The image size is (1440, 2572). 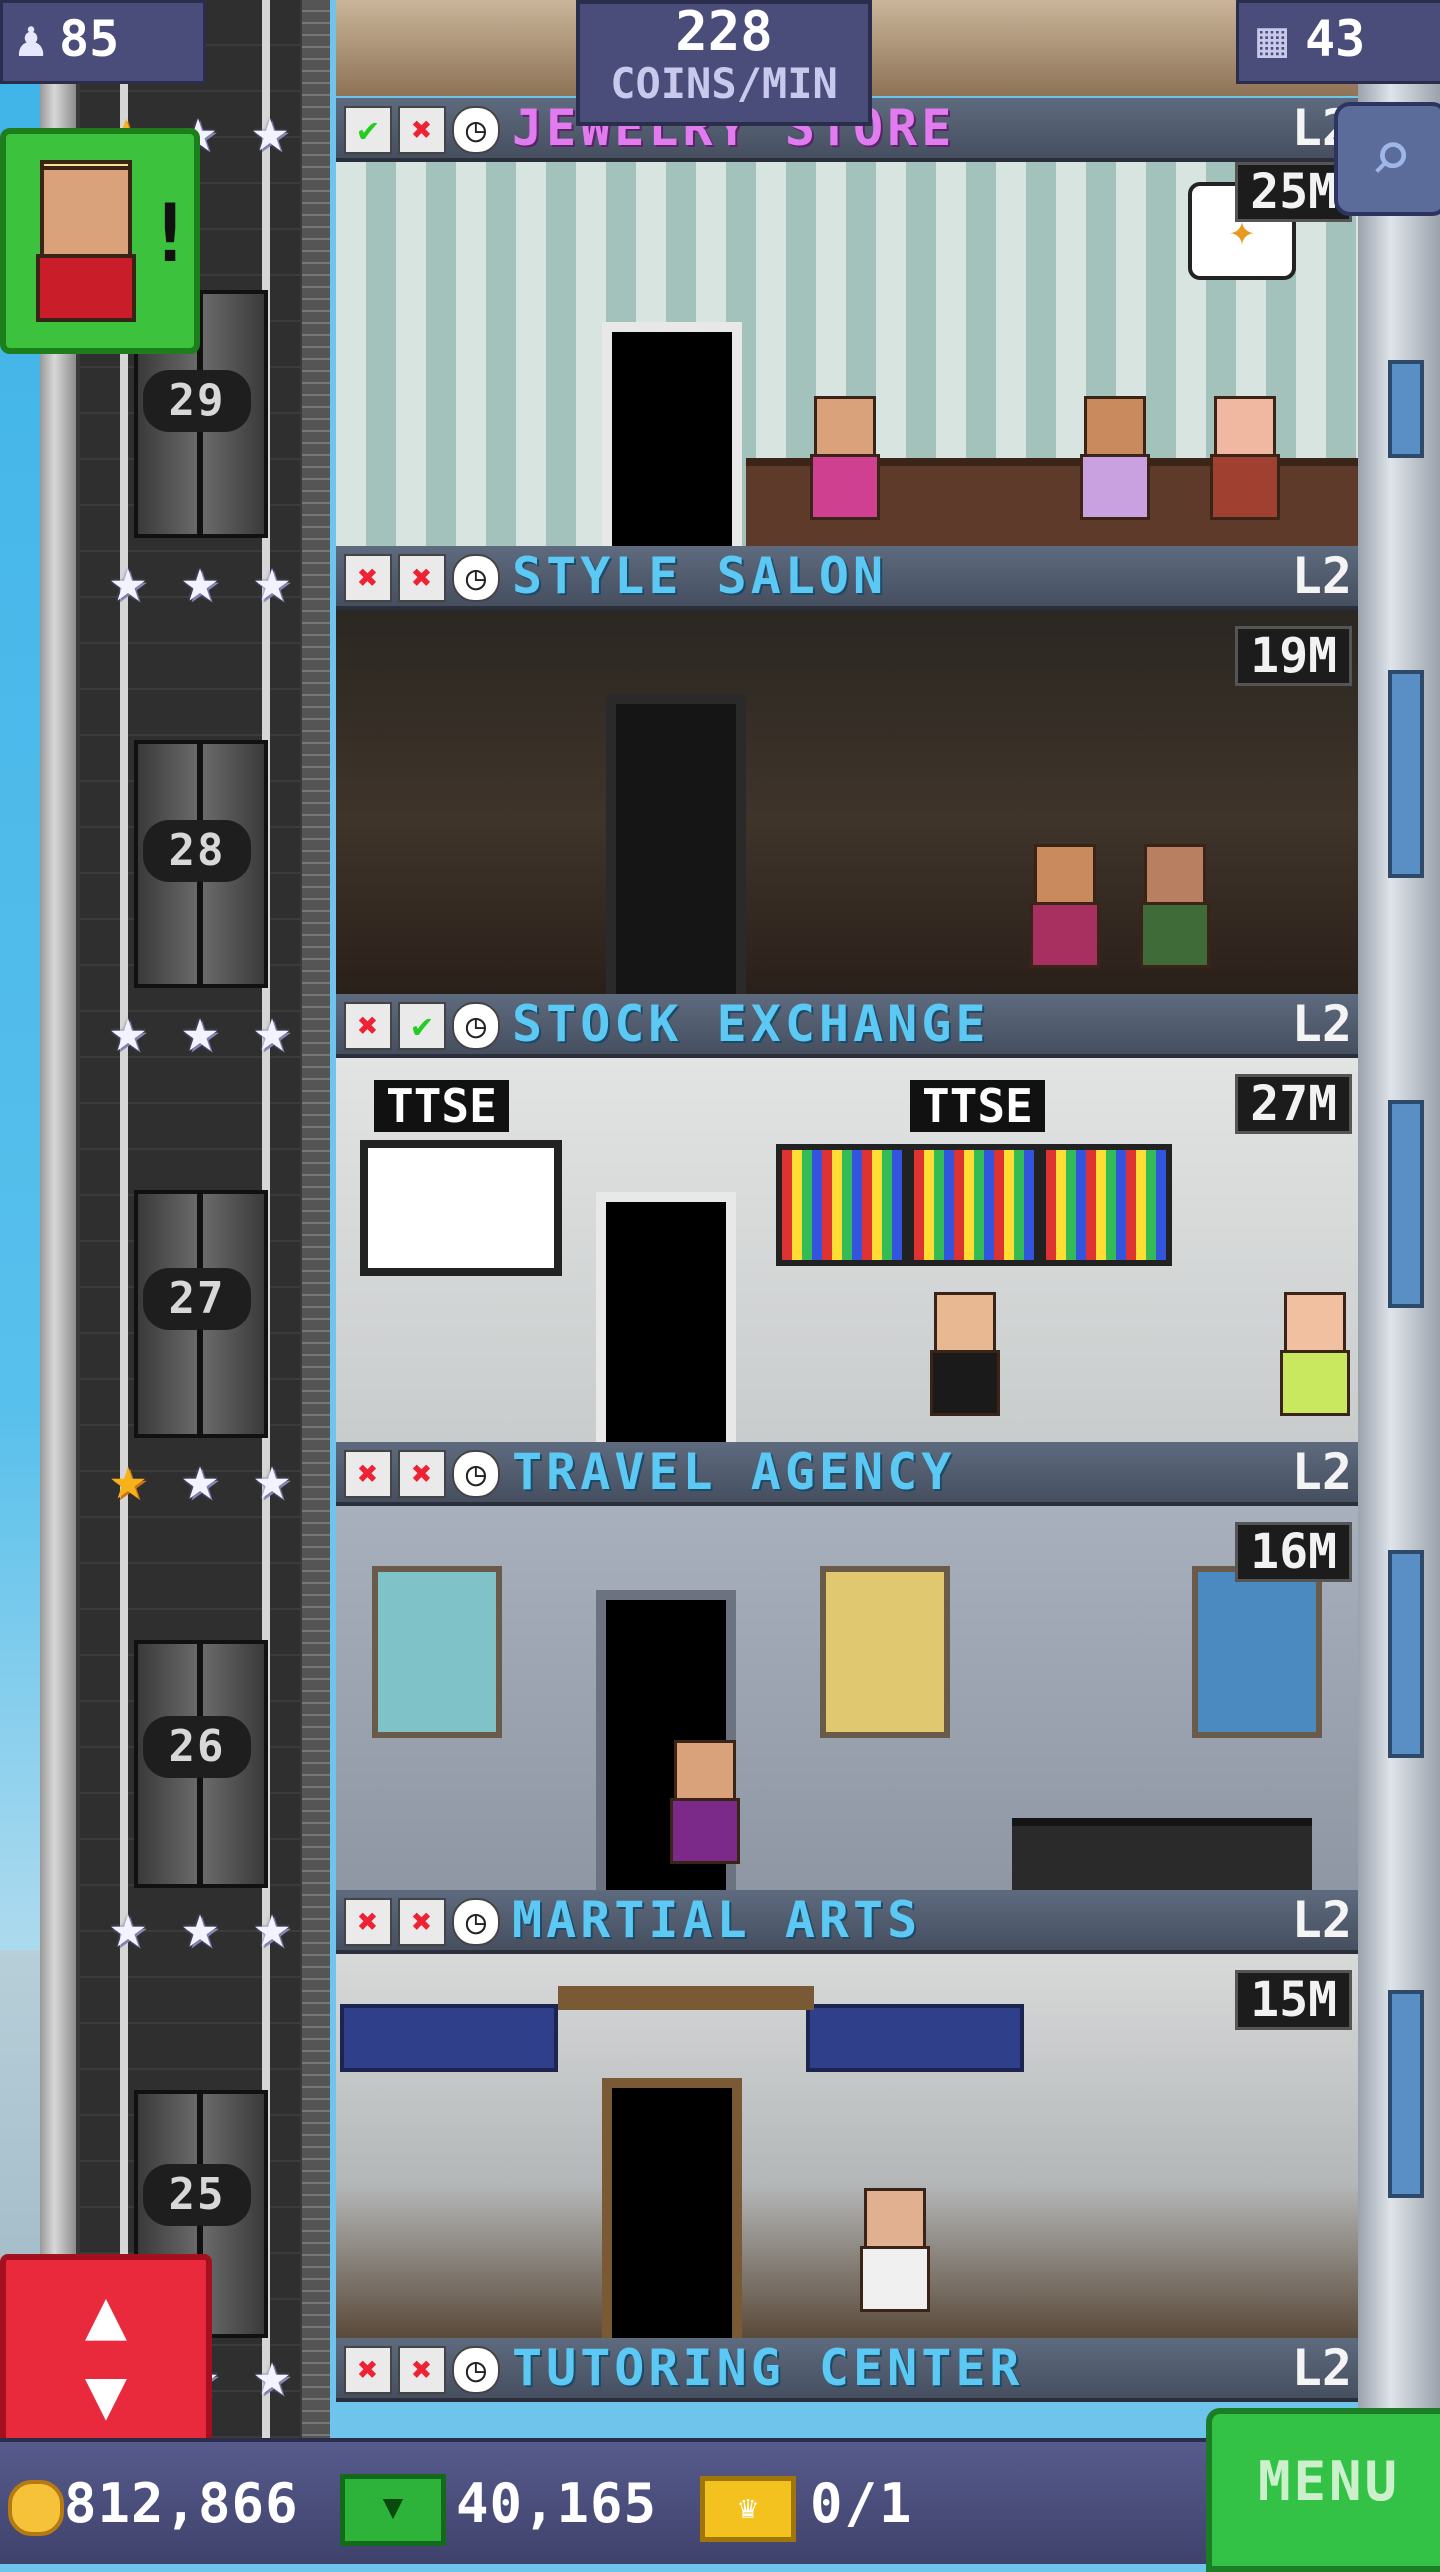 I want to click on floor-header: ✖ ✖ ◷ TRAVEL AGENCY L2, so click(x=847, y=1474).